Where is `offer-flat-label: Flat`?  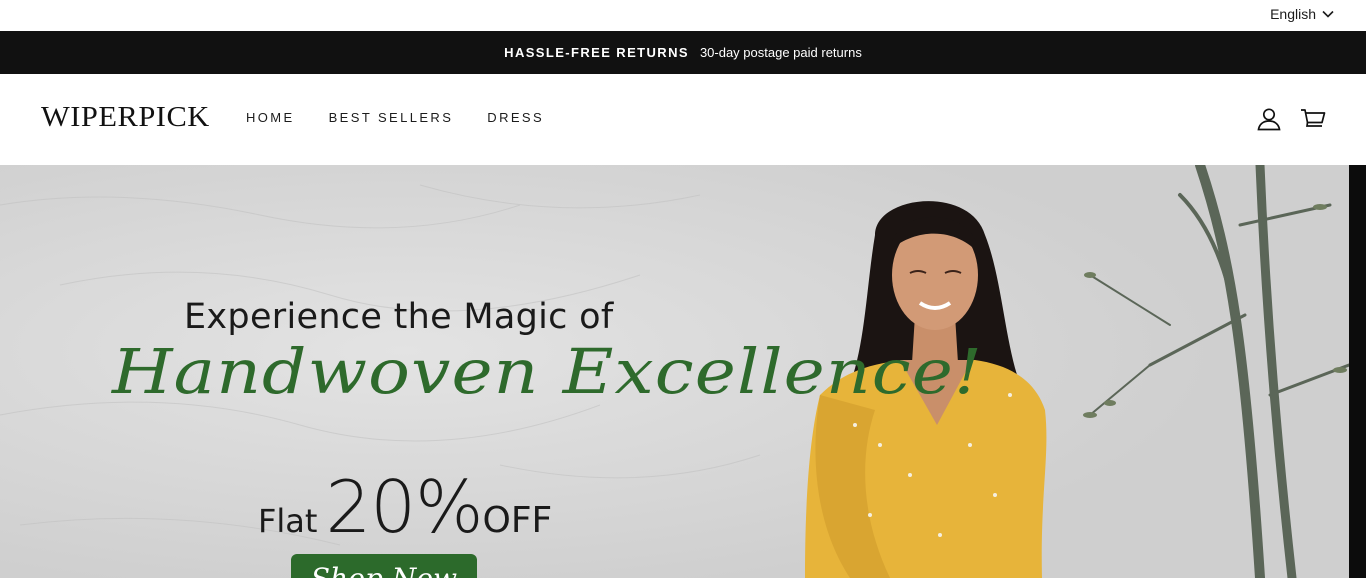
offer-flat-label: Flat is located at coordinates (288, 521).